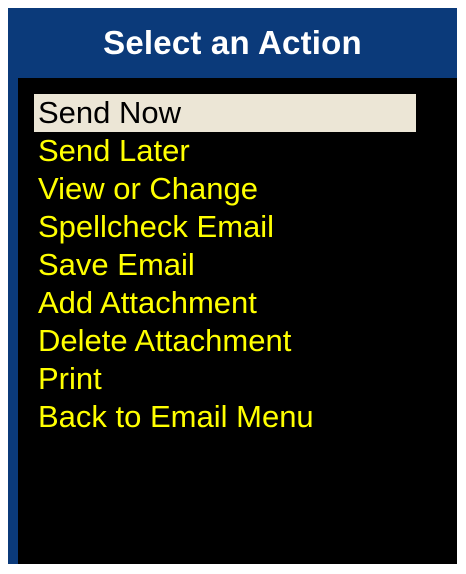  What do you see at coordinates (225, 151) in the screenshot?
I see `menu-item-send-later: Send Later` at bounding box center [225, 151].